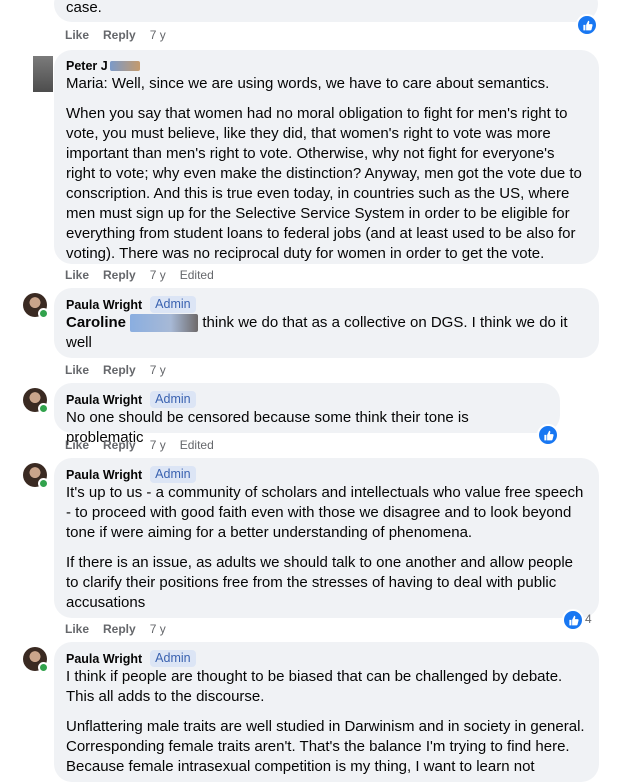  What do you see at coordinates (96, 322) in the screenshot?
I see `mention-link: Caroline` at bounding box center [96, 322].